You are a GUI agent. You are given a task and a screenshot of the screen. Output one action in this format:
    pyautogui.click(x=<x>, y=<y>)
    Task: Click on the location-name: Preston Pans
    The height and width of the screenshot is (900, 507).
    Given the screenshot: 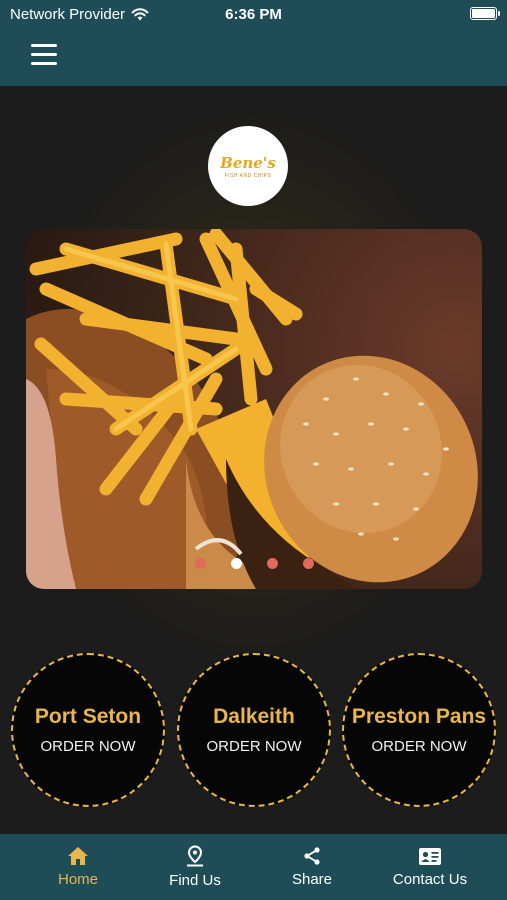 What is the action you would take?
    pyautogui.click(x=419, y=716)
    